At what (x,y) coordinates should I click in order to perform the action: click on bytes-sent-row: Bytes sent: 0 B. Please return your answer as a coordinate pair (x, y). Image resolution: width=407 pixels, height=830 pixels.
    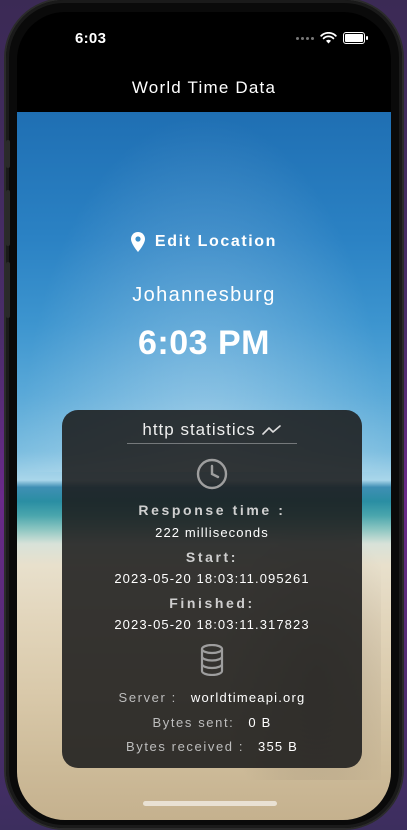
    Looking at the image, I should click on (212, 722).